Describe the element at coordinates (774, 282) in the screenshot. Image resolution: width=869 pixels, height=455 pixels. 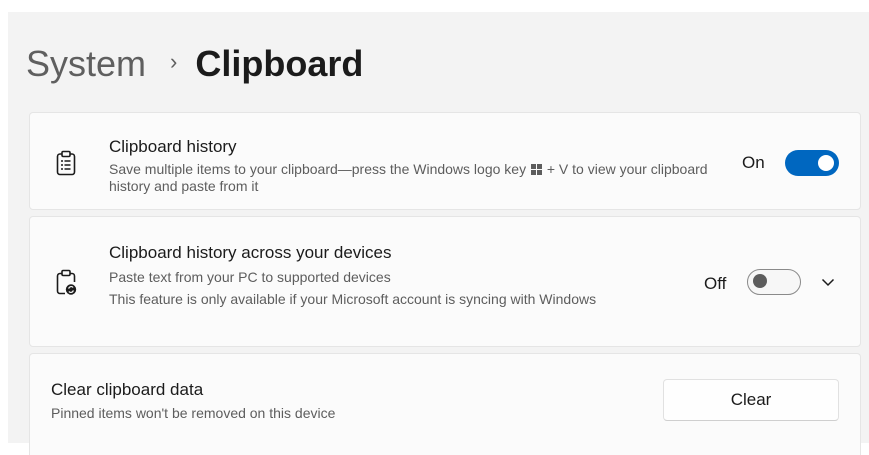
I see `history-across-devices-toggle` at that location.